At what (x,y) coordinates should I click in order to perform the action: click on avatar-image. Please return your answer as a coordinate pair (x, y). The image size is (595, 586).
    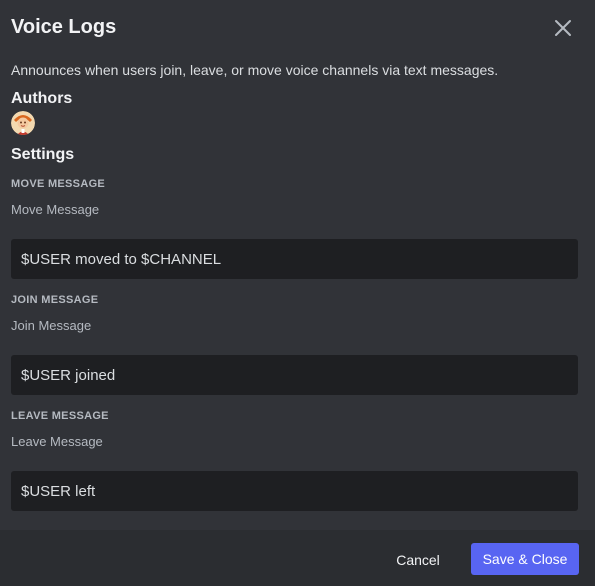
    Looking at the image, I should click on (23, 123).